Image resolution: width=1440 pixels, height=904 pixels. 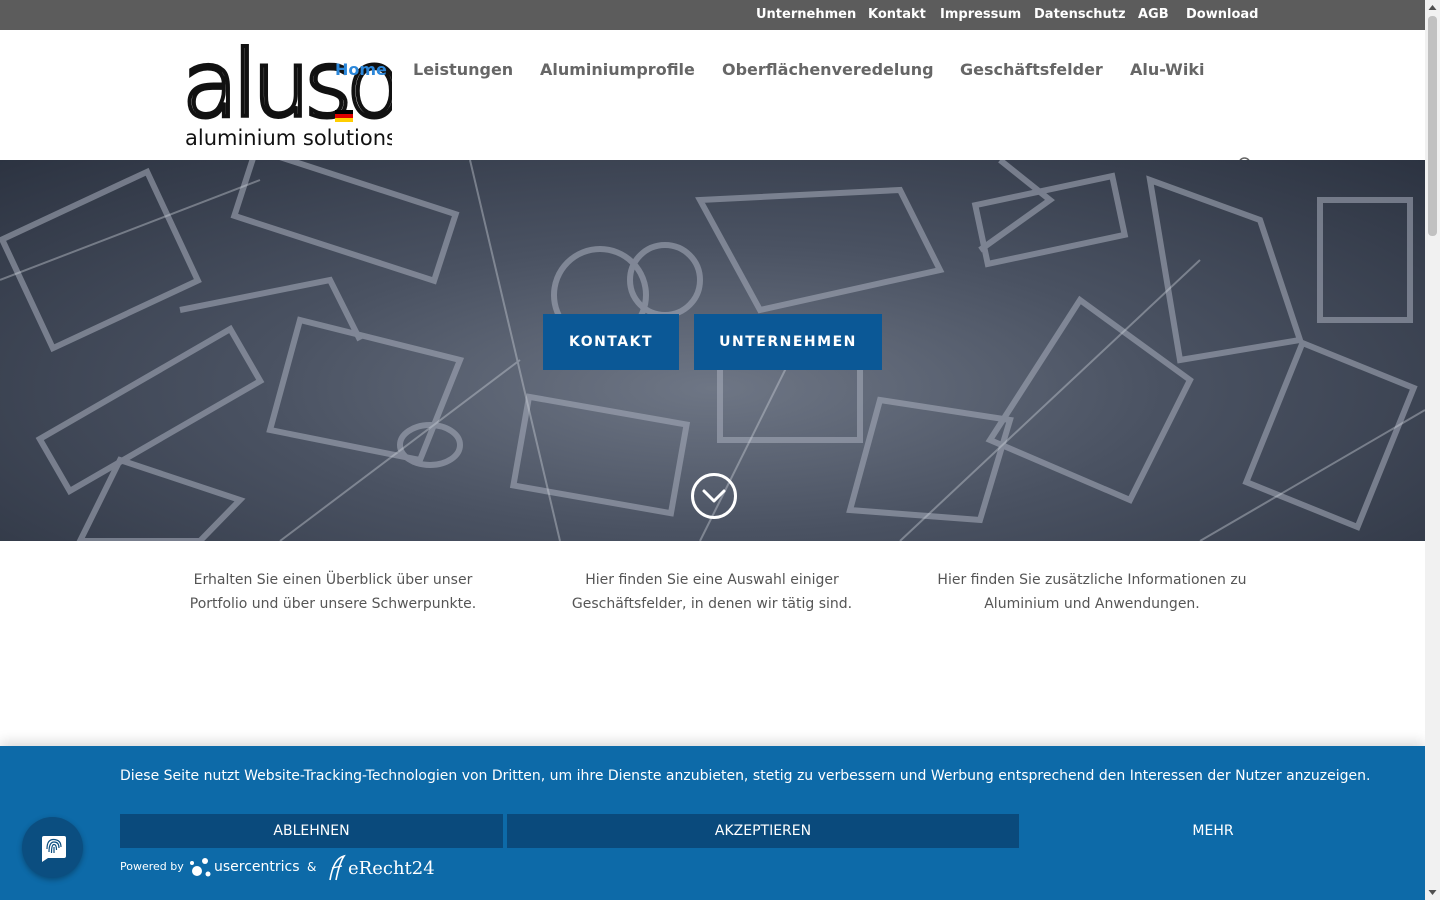 I want to click on topbar-link-kontakt: Kontakt, so click(x=897, y=14).